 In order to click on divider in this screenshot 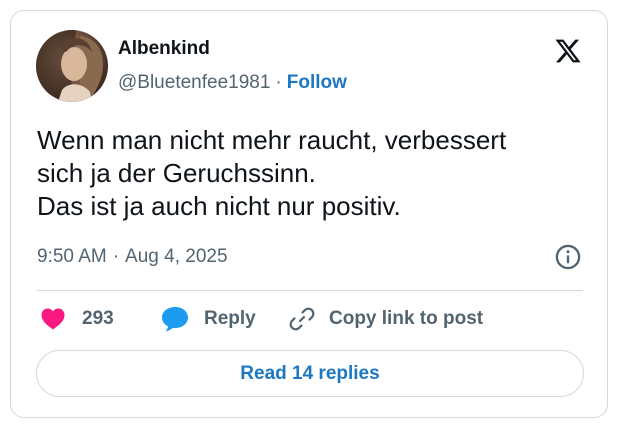, I will do `click(310, 290)`.